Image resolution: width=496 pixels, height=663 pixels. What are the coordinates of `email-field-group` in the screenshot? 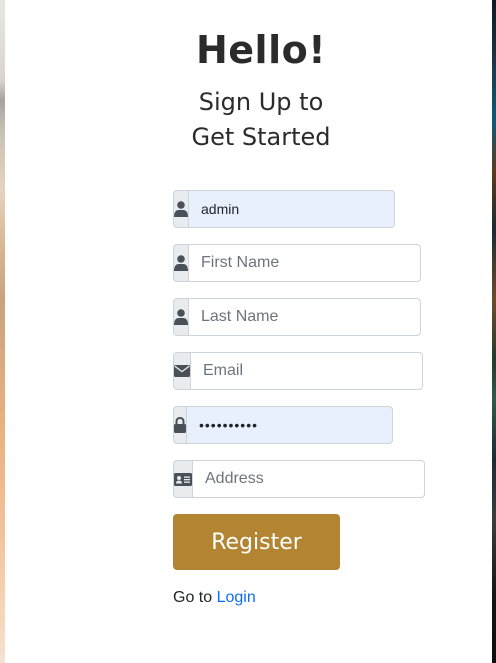 It's located at (298, 371).